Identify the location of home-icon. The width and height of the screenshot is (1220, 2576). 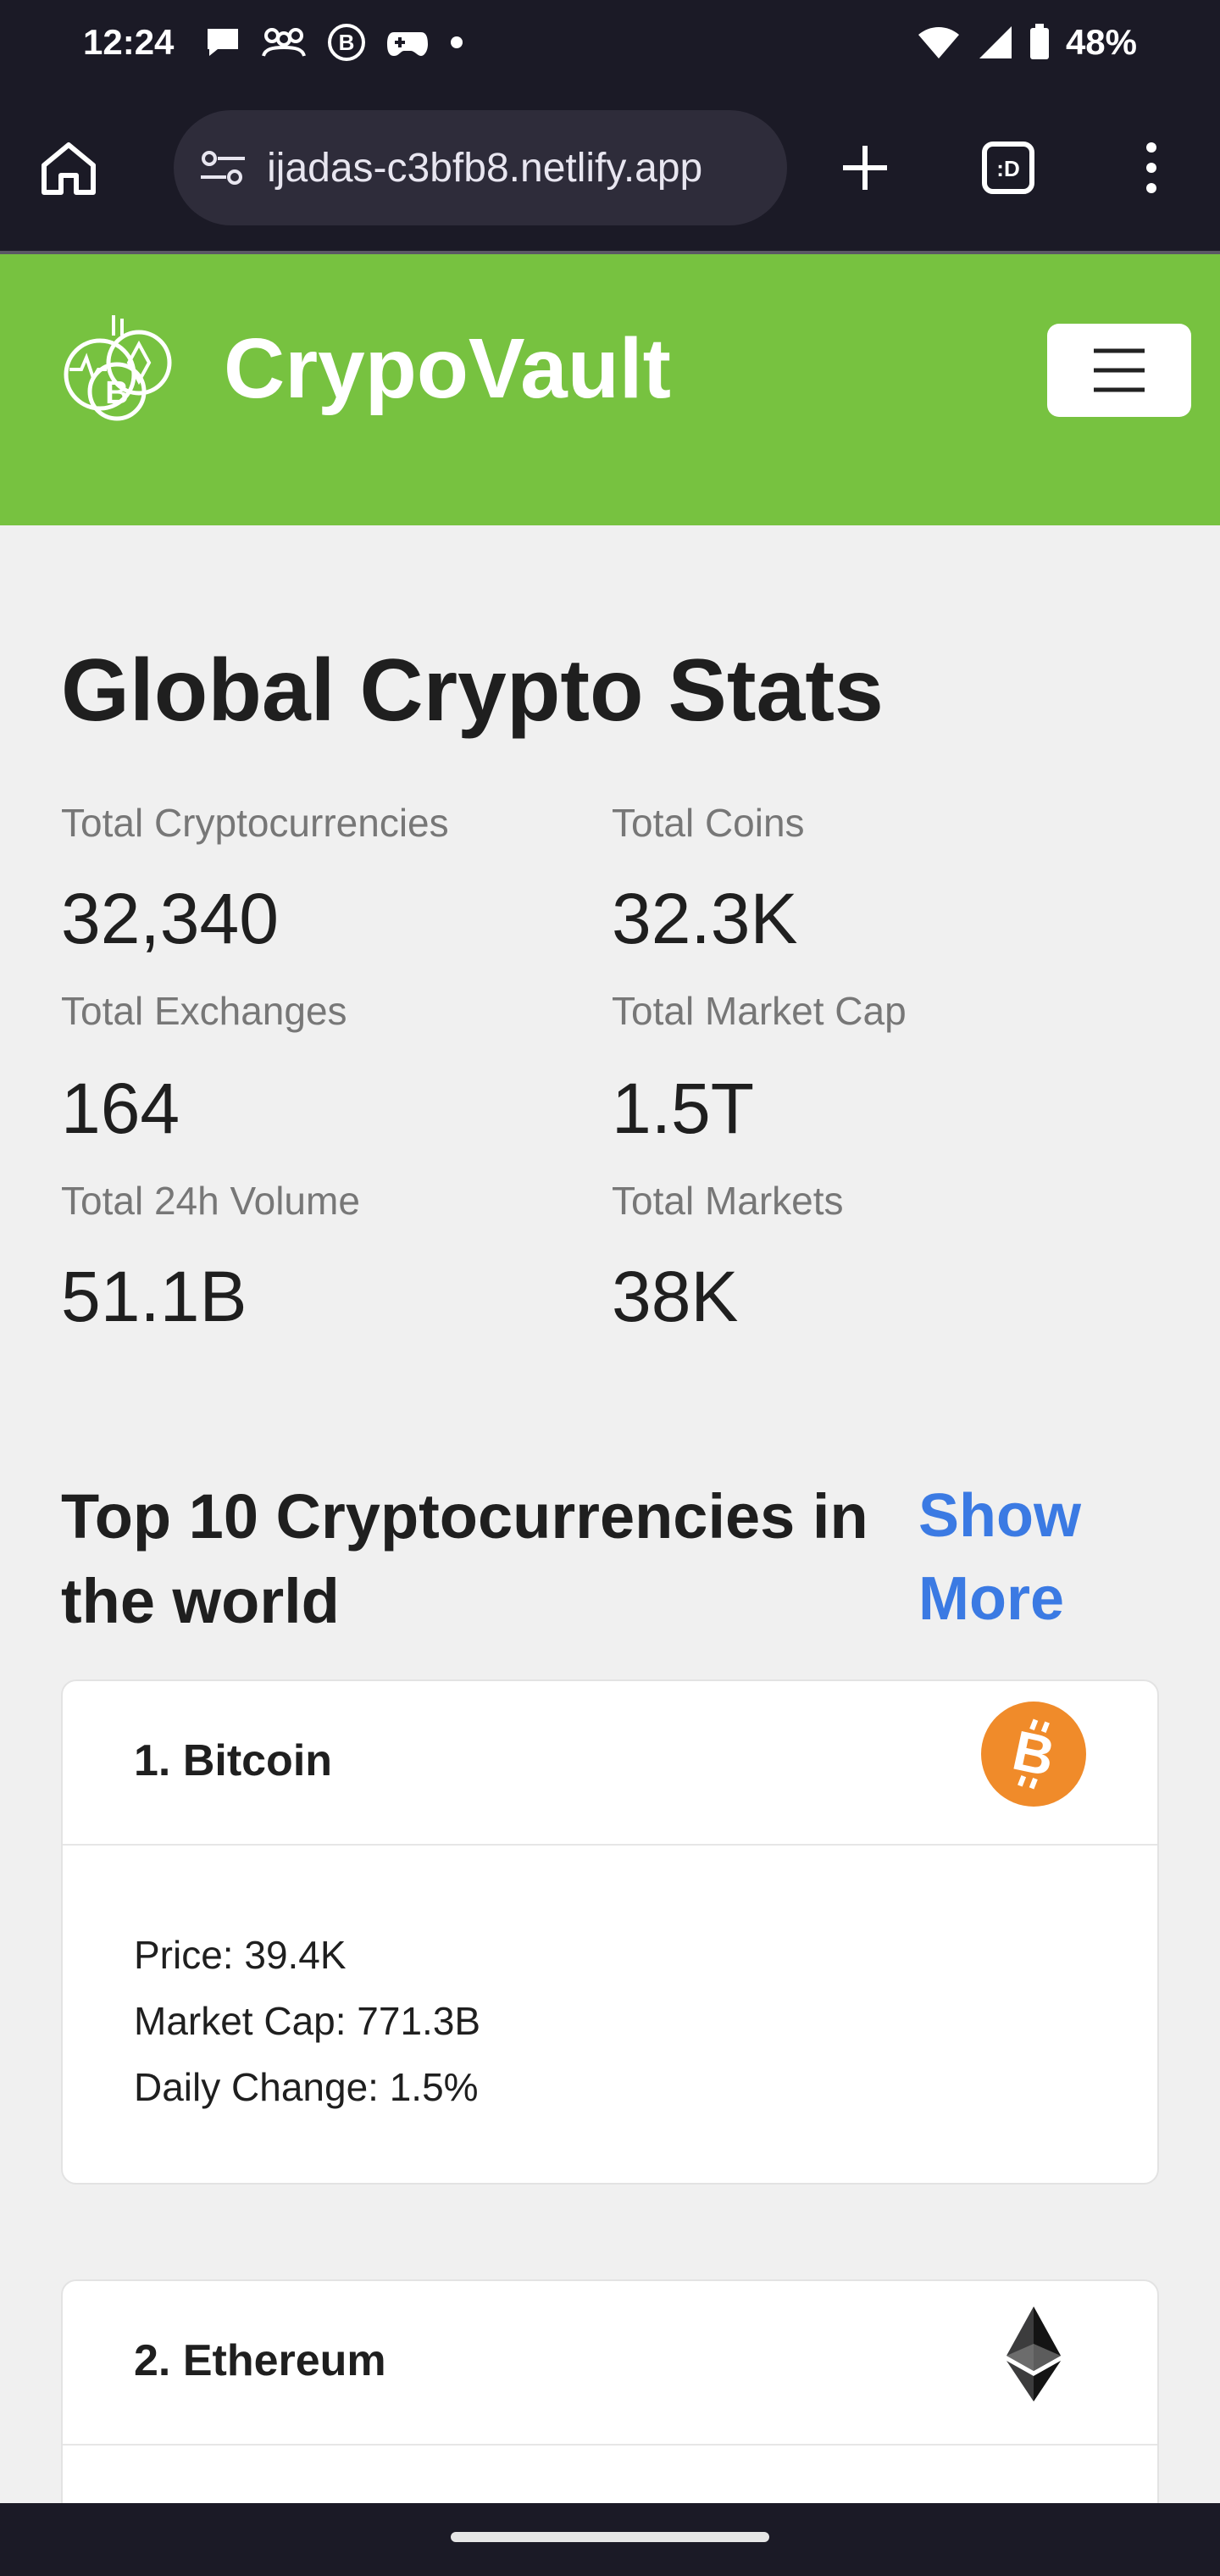
(68, 168).